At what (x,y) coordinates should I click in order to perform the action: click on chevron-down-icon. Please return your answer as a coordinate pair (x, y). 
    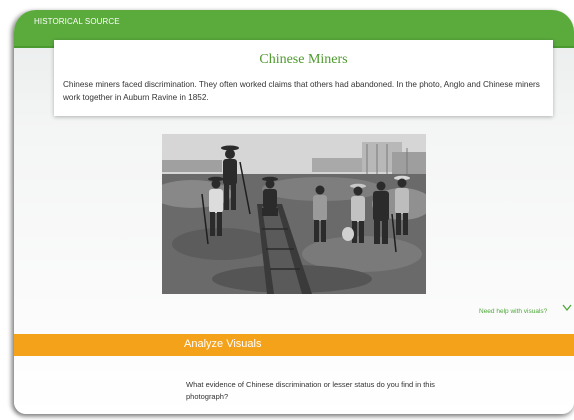
    Looking at the image, I should click on (567, 308).